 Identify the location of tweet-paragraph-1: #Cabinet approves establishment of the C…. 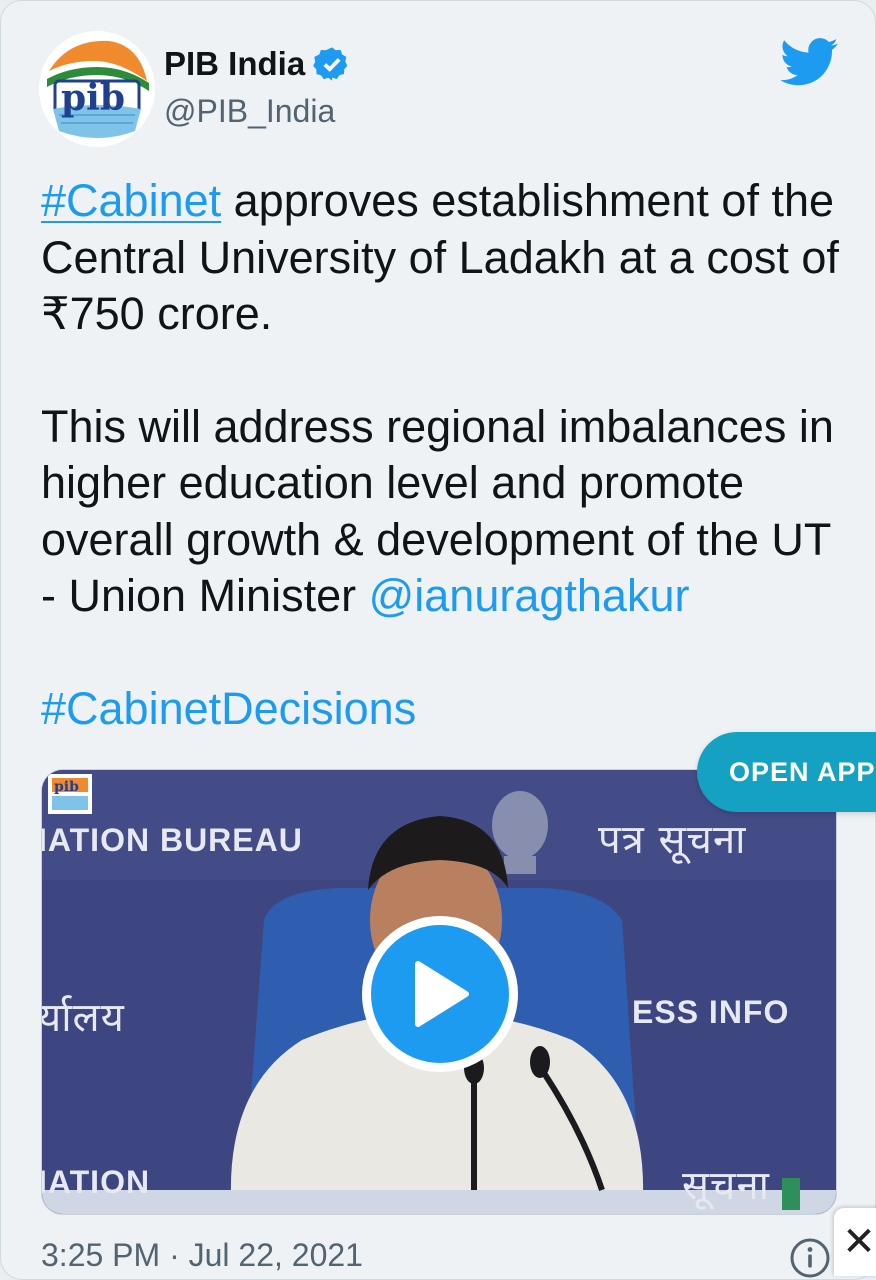
(441, 258).